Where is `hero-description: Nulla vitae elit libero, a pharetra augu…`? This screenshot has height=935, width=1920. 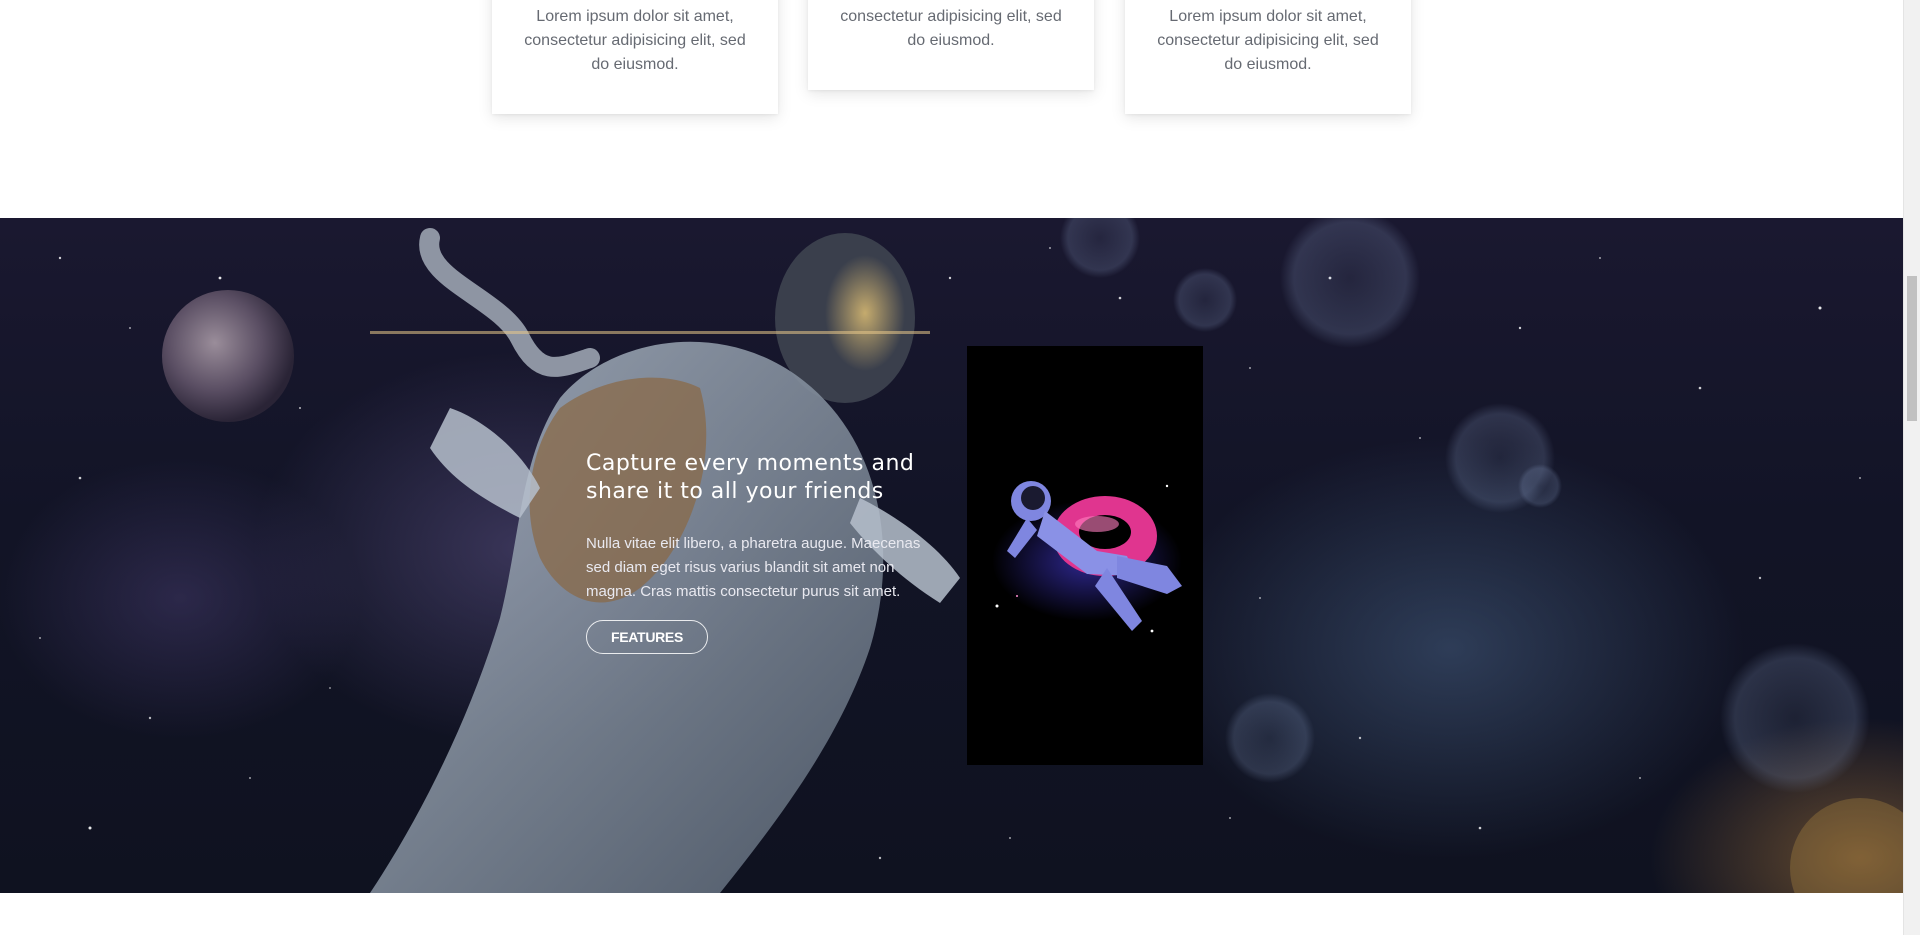 hero-description: Nulla vitae elit libero, a pharetra augu… is located at coordinates (753, 567).